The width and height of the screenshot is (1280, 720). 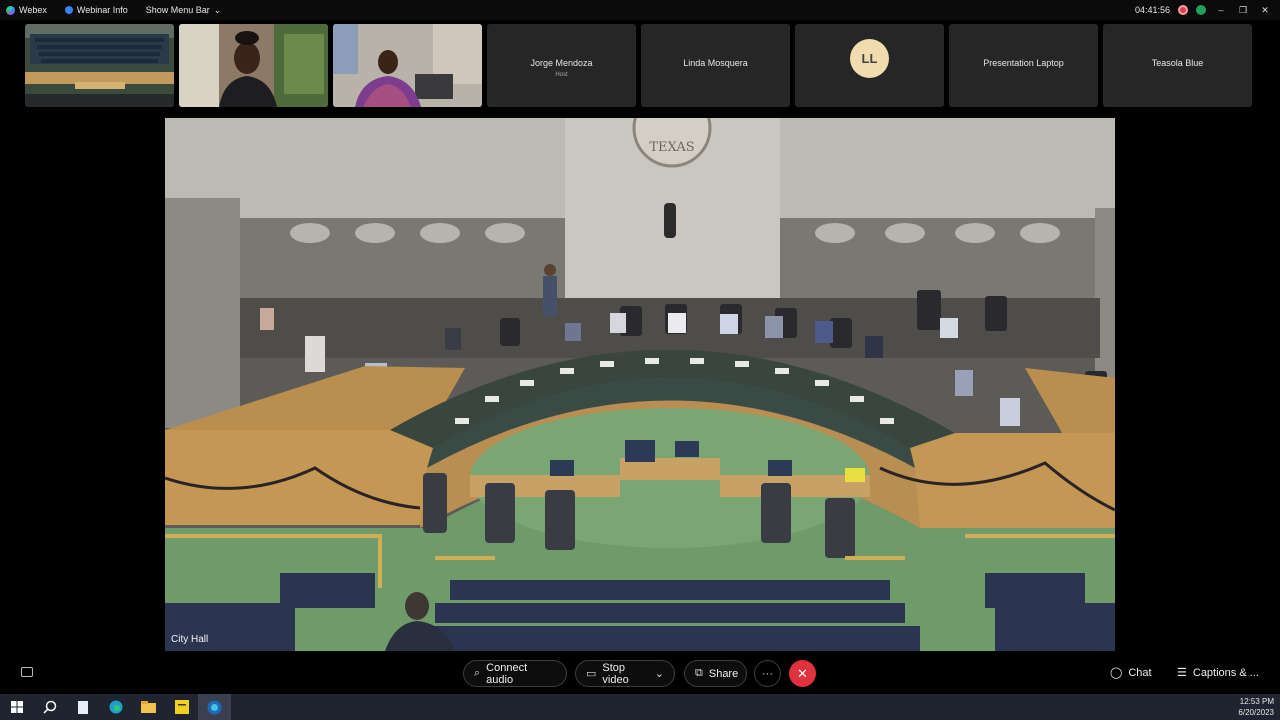 I want to click on stop-video-button: ▭ Stop video ⌄, so click(x=625, y=673).